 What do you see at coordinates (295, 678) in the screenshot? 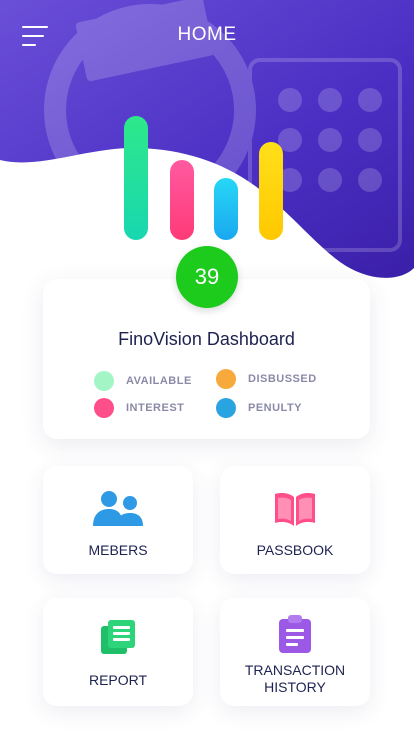
I see `transaction-history-label: TRANSACTION HISTORY` at bounding box center [295, 678].